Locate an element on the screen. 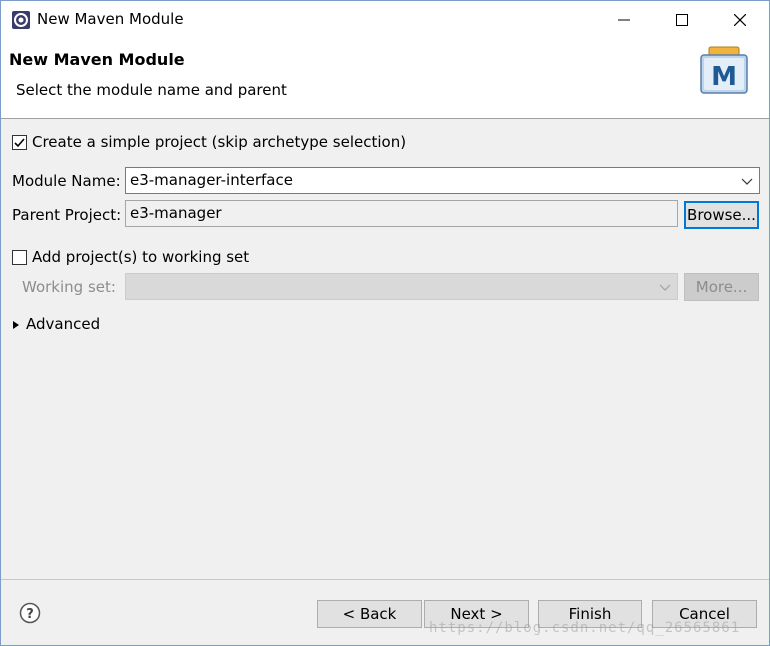 Image resolution: width=770 pixels, height=646 pixels. parent-project-value: e3-manager is located at coordinates (176, 213).